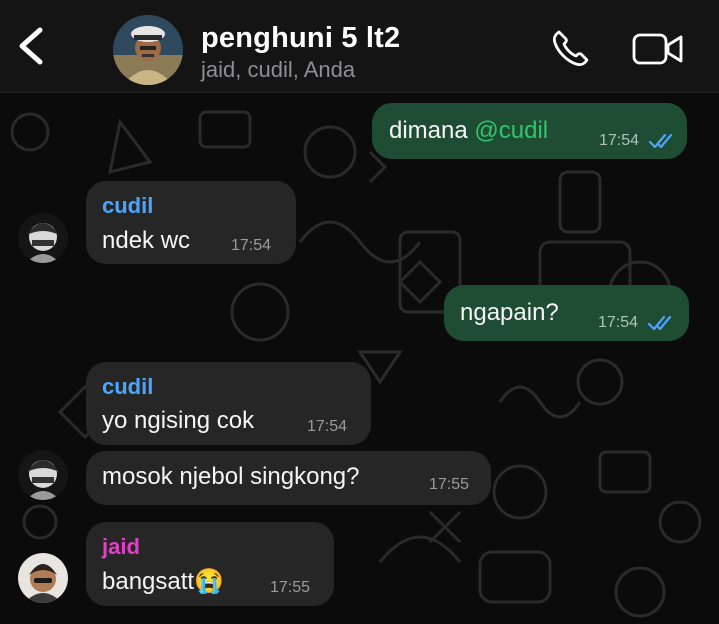  I want to click on sender-avatar-jaid, so click(43, 578).